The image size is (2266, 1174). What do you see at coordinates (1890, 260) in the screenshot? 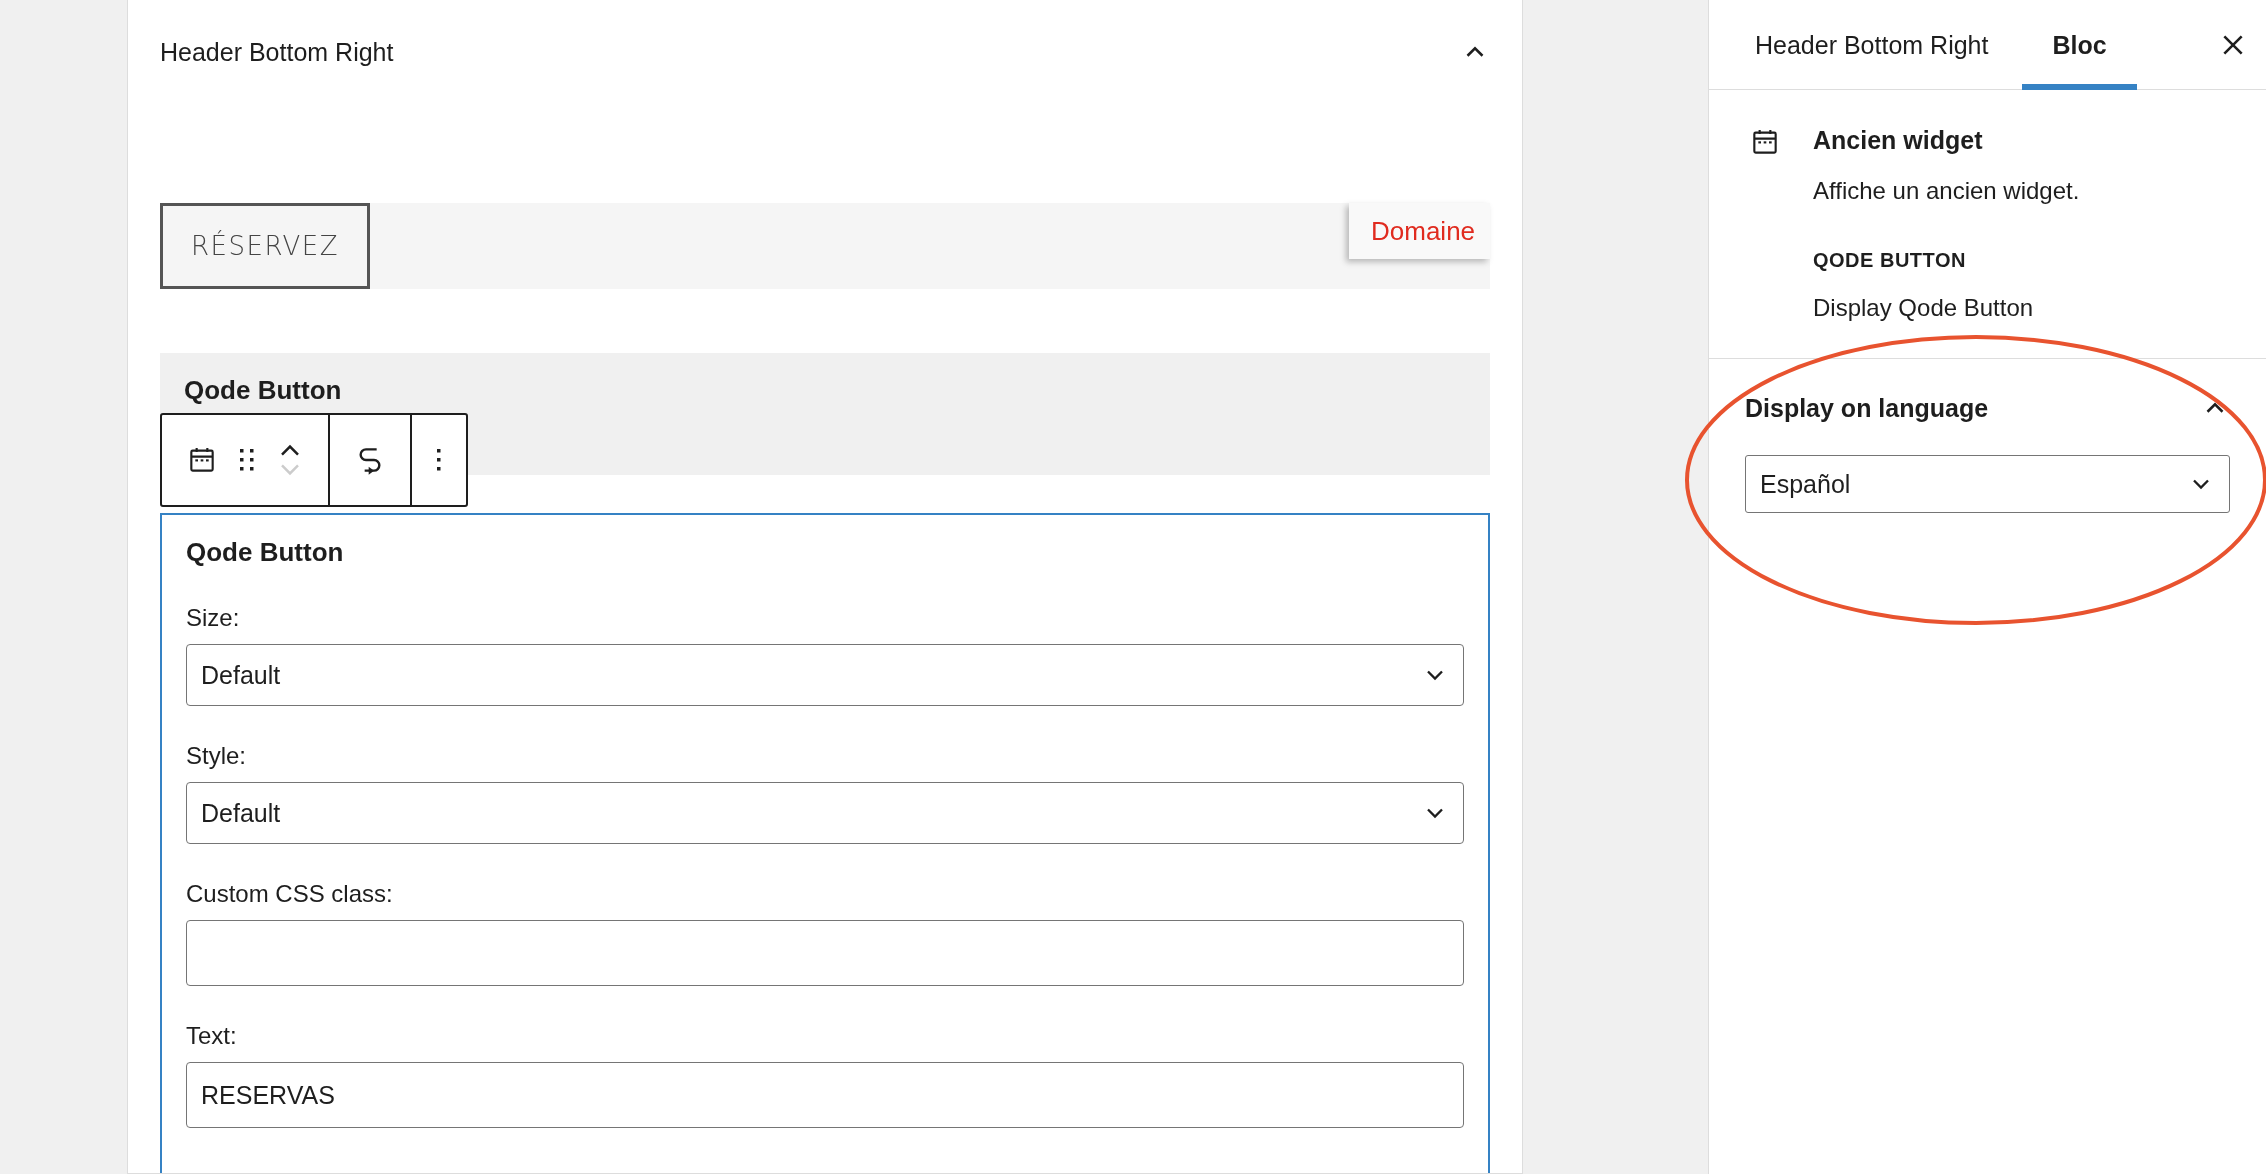
I see `widget-name: QODE BUTTON` at bounding box center [1890, 260].